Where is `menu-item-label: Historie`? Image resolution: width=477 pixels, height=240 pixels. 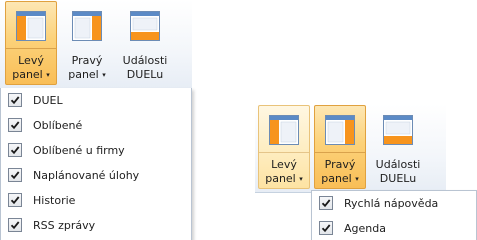 menu-item-label: Historie is located at coordinates (54, 200).